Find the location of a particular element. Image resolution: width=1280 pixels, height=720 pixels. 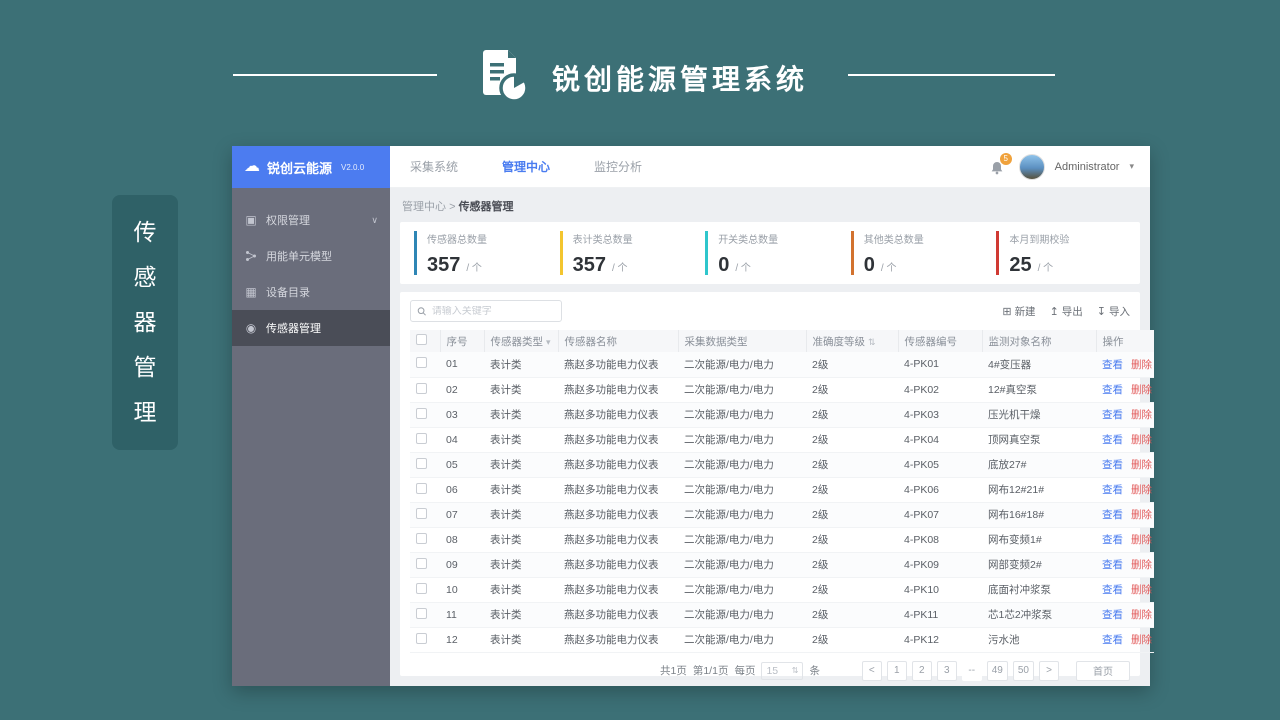

sidebar-item: 用能单元模型 ∨ is located at coordinates (311, 256).